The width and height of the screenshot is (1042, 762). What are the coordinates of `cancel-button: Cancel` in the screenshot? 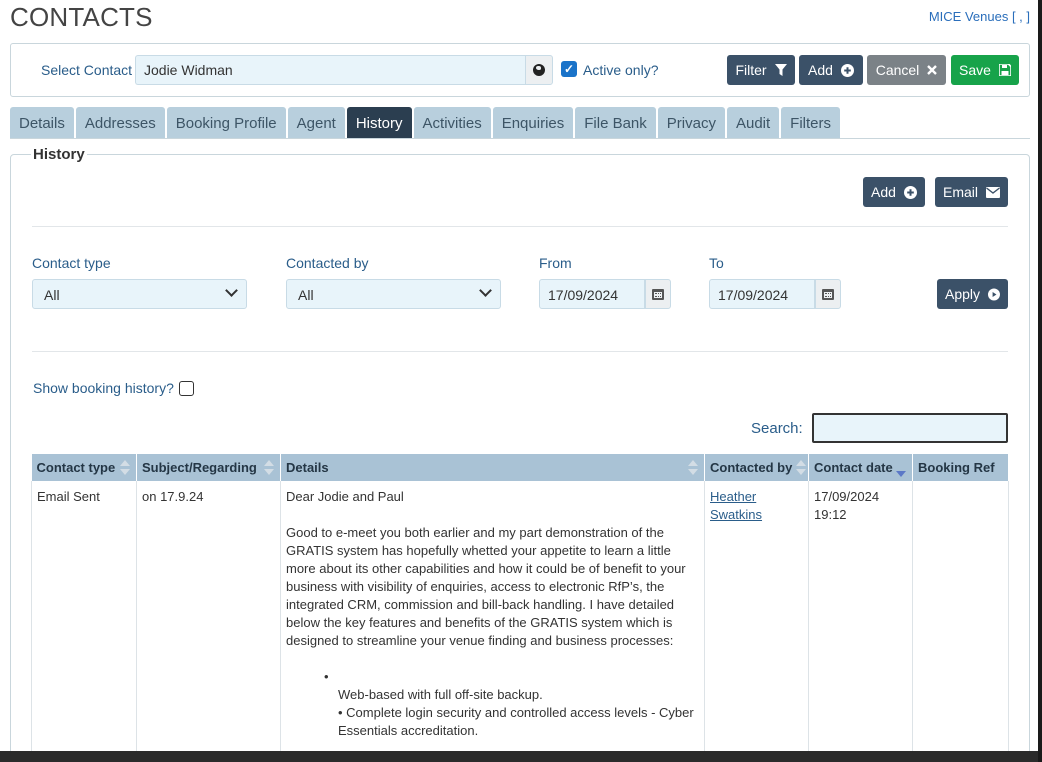 It's located at (906, 70).